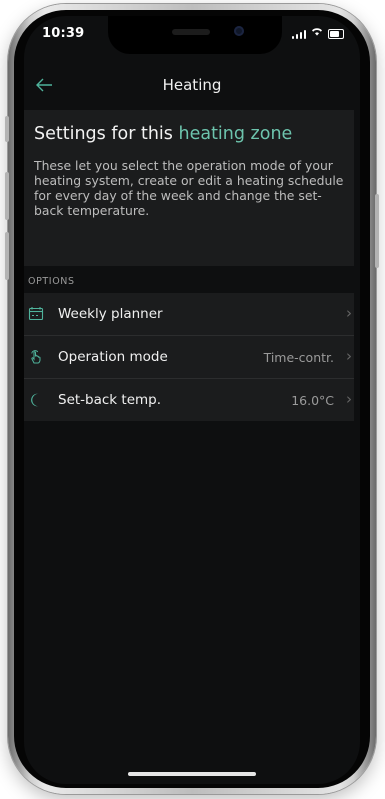 The image size is (385, 799). I want to click on heading-accent: heating zone, so click(235, 134).